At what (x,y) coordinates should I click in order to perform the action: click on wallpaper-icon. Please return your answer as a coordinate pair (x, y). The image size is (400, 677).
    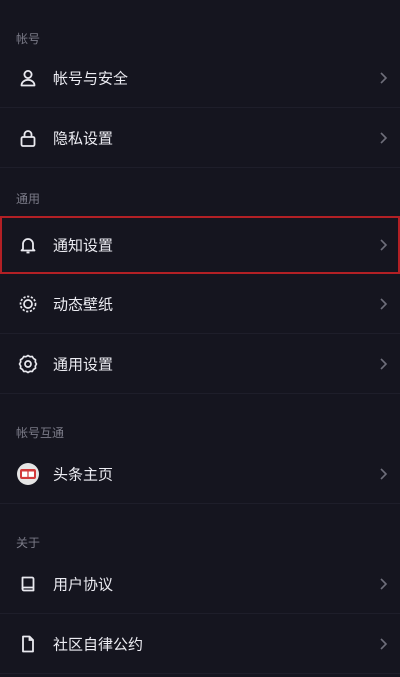
    Looking at the image, I should click on (28, 304).